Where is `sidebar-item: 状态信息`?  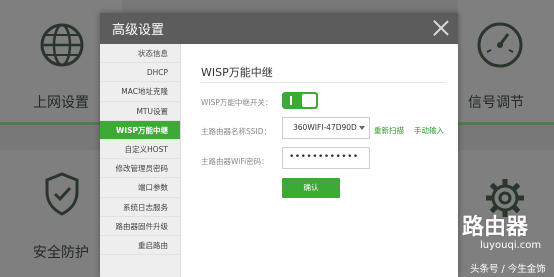 sidebar-item: 状态信息 is located at coordinates (140, 54).